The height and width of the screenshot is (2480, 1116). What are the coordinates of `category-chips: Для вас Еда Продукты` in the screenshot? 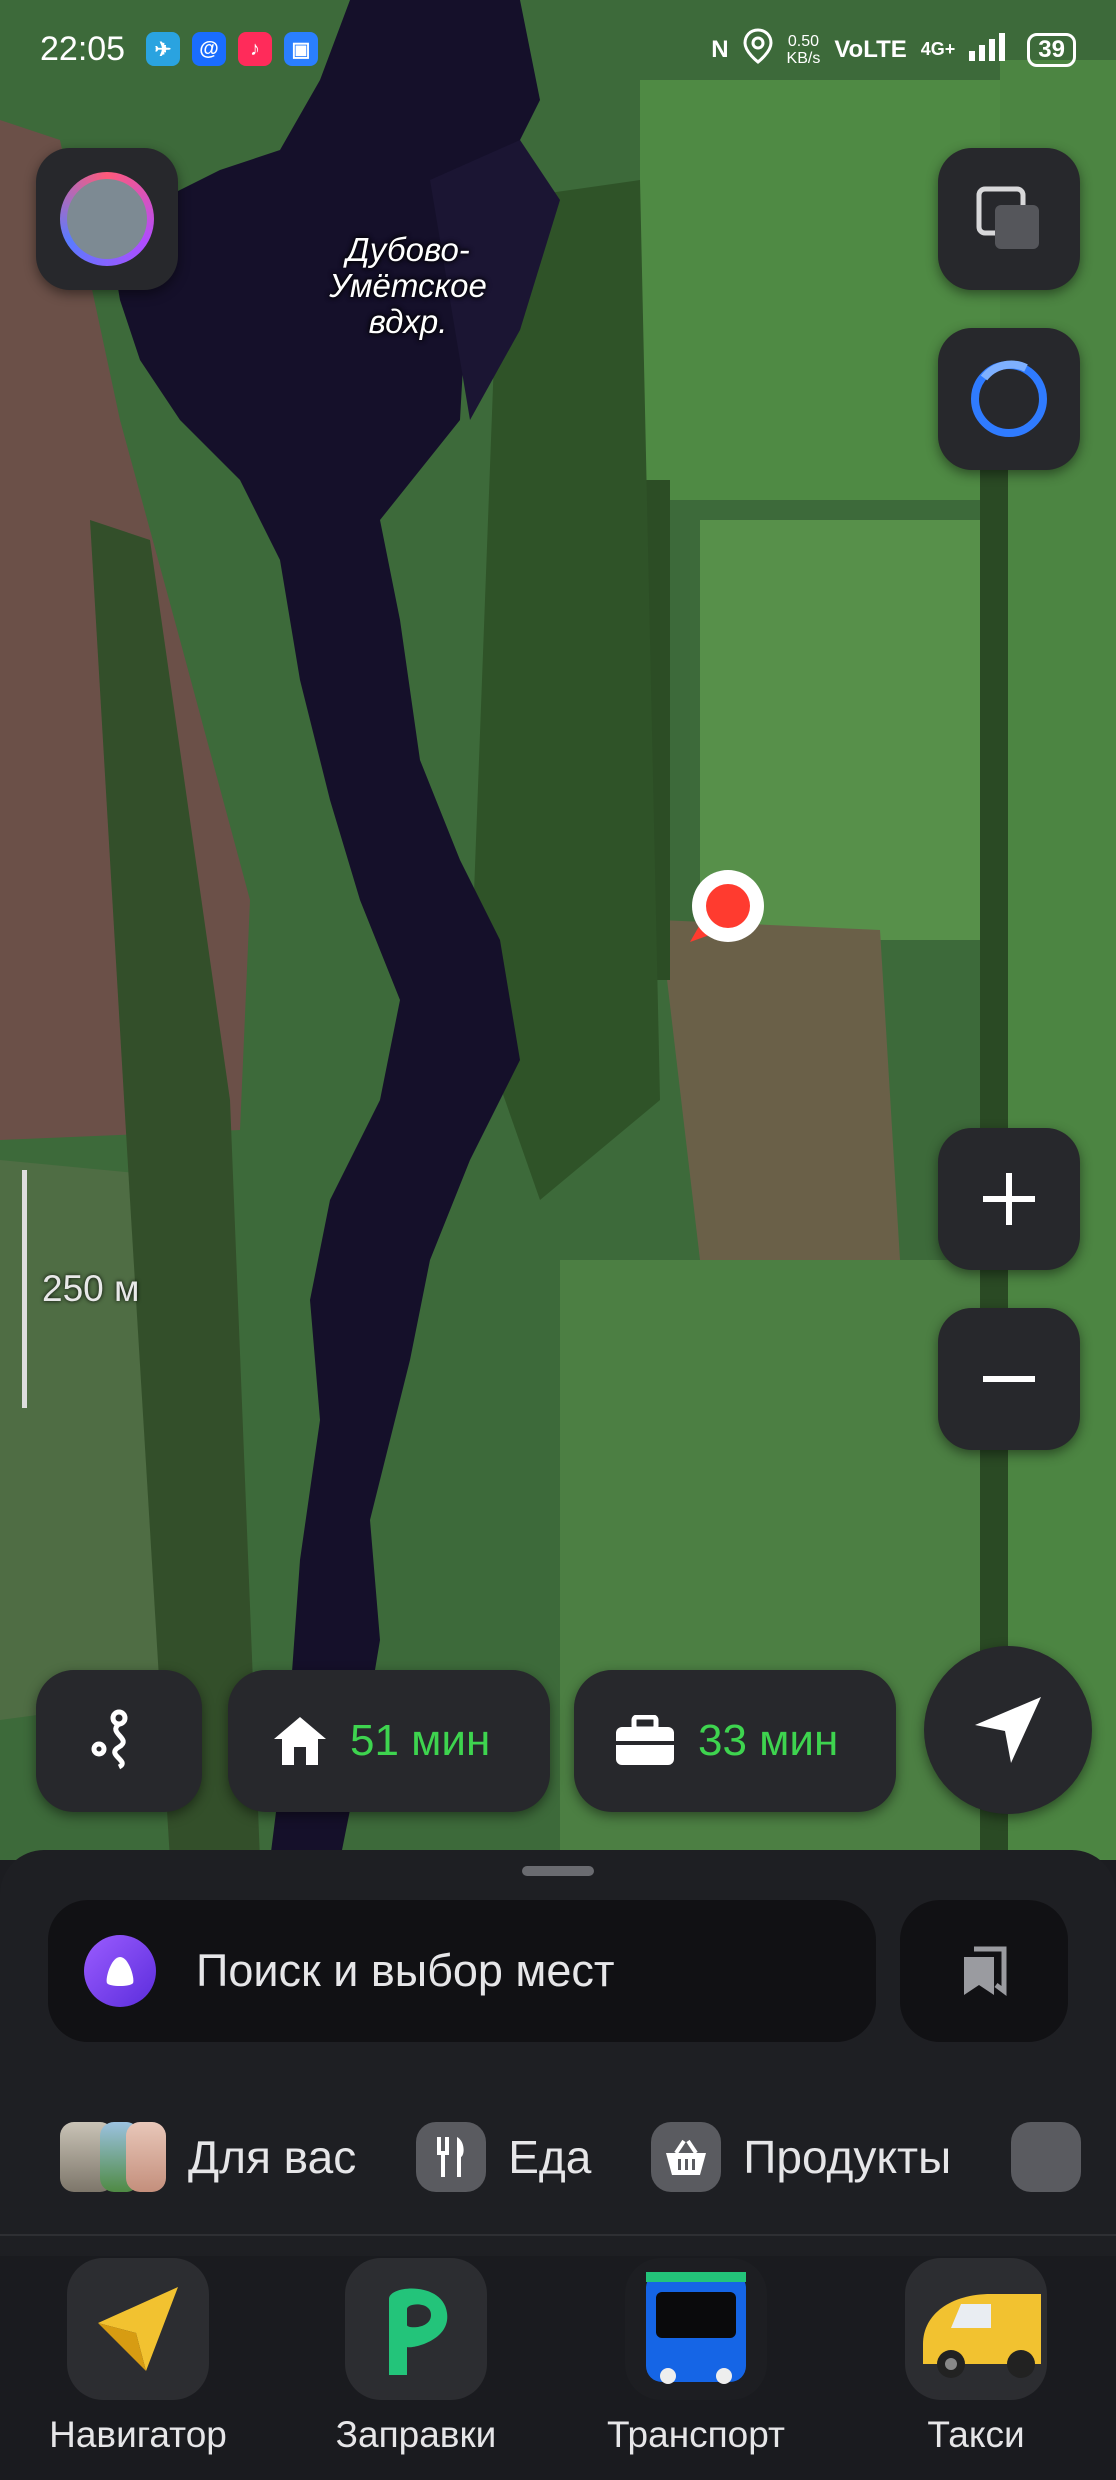 It's located at (588, 2157).